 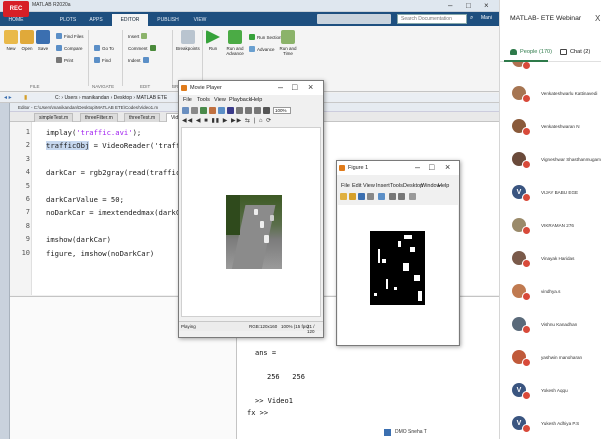 I want to click on tab-apps: APPS, so click(x=96, y=20).